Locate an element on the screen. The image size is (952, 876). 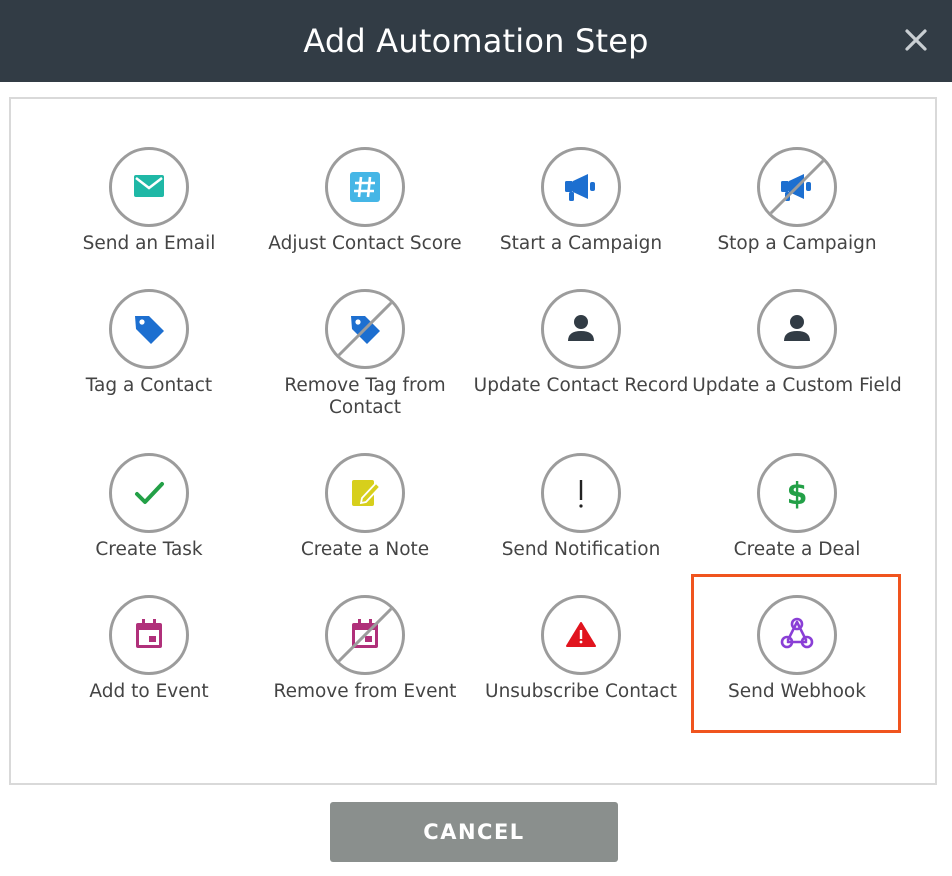
step-label: Update a Custom Field is located at coordinates (797, 385).